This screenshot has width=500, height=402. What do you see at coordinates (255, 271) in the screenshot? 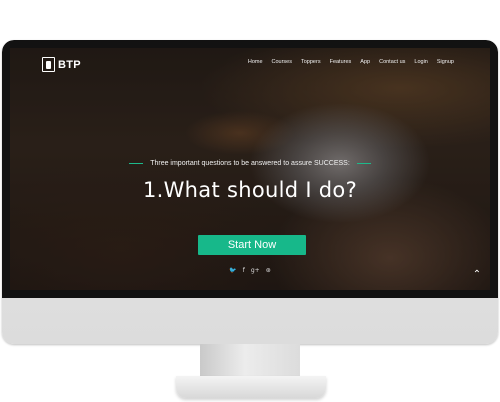
I see `google-plus-icon: g+` at bounding box center [255, 271].